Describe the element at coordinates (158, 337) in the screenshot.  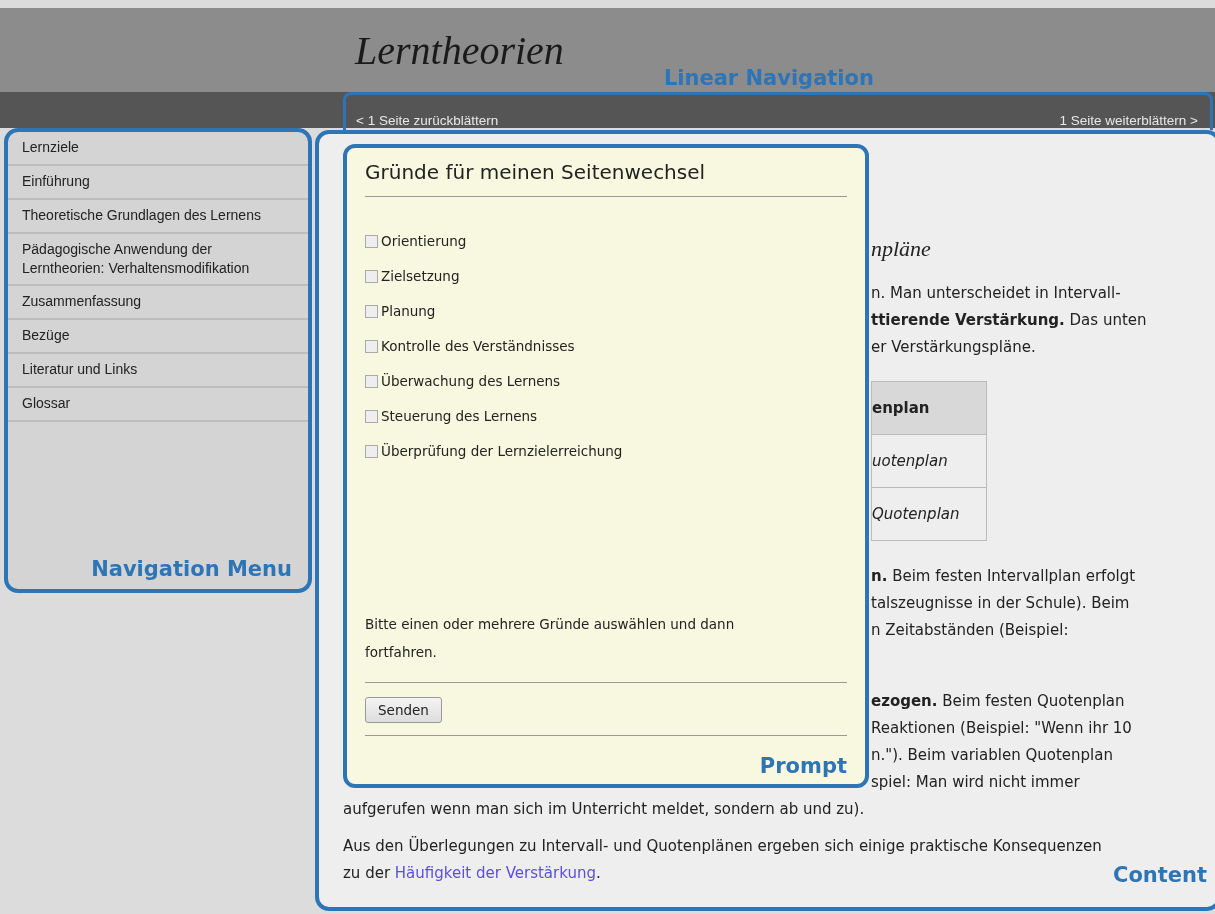
I see `menu-item: Bezüge` at that location.